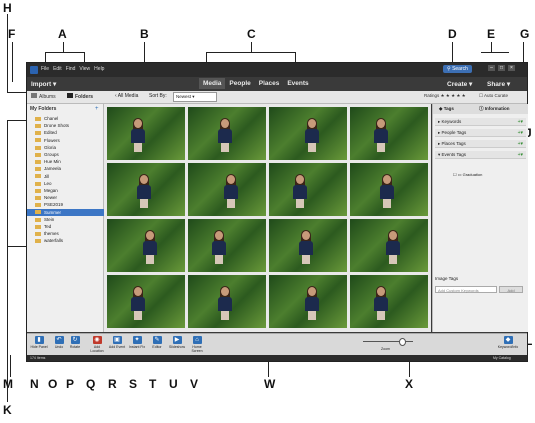 The width and height of the screenshot is (535, 423). Describe the element at coordinates (501, 68) in the screenshot. I see `maximize-button: □` at that location.